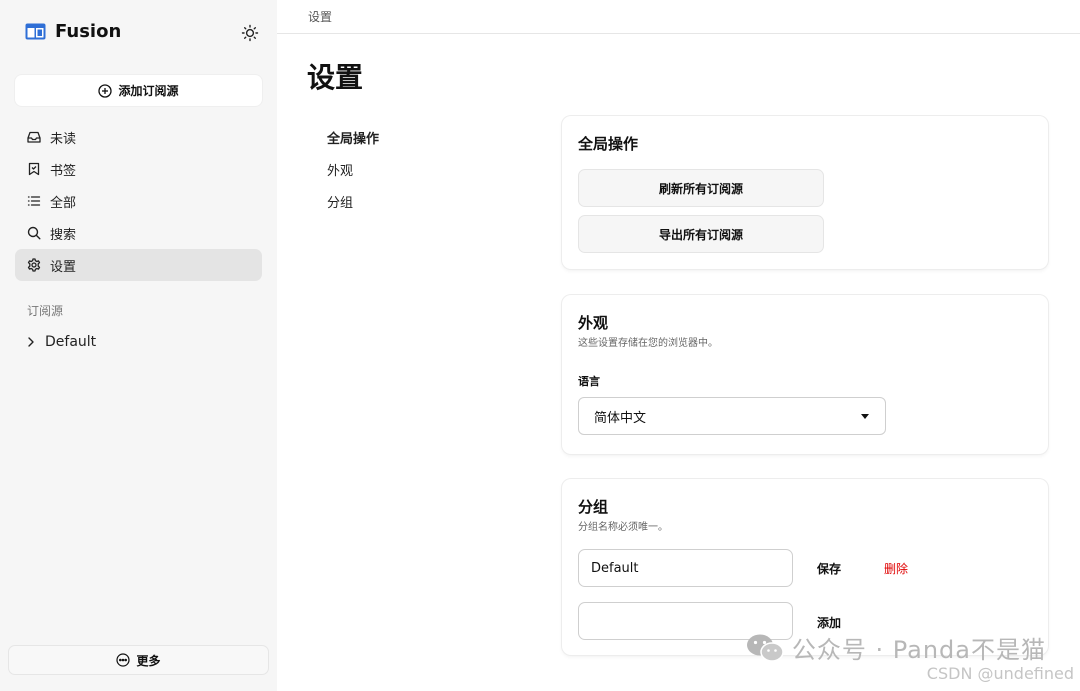 The width and height of the screenshot is (1080, 691). Describe the element at coordinates (353, 144) in the screenshot. I see `settings-nav-global-actions: 全局操作` at that location.